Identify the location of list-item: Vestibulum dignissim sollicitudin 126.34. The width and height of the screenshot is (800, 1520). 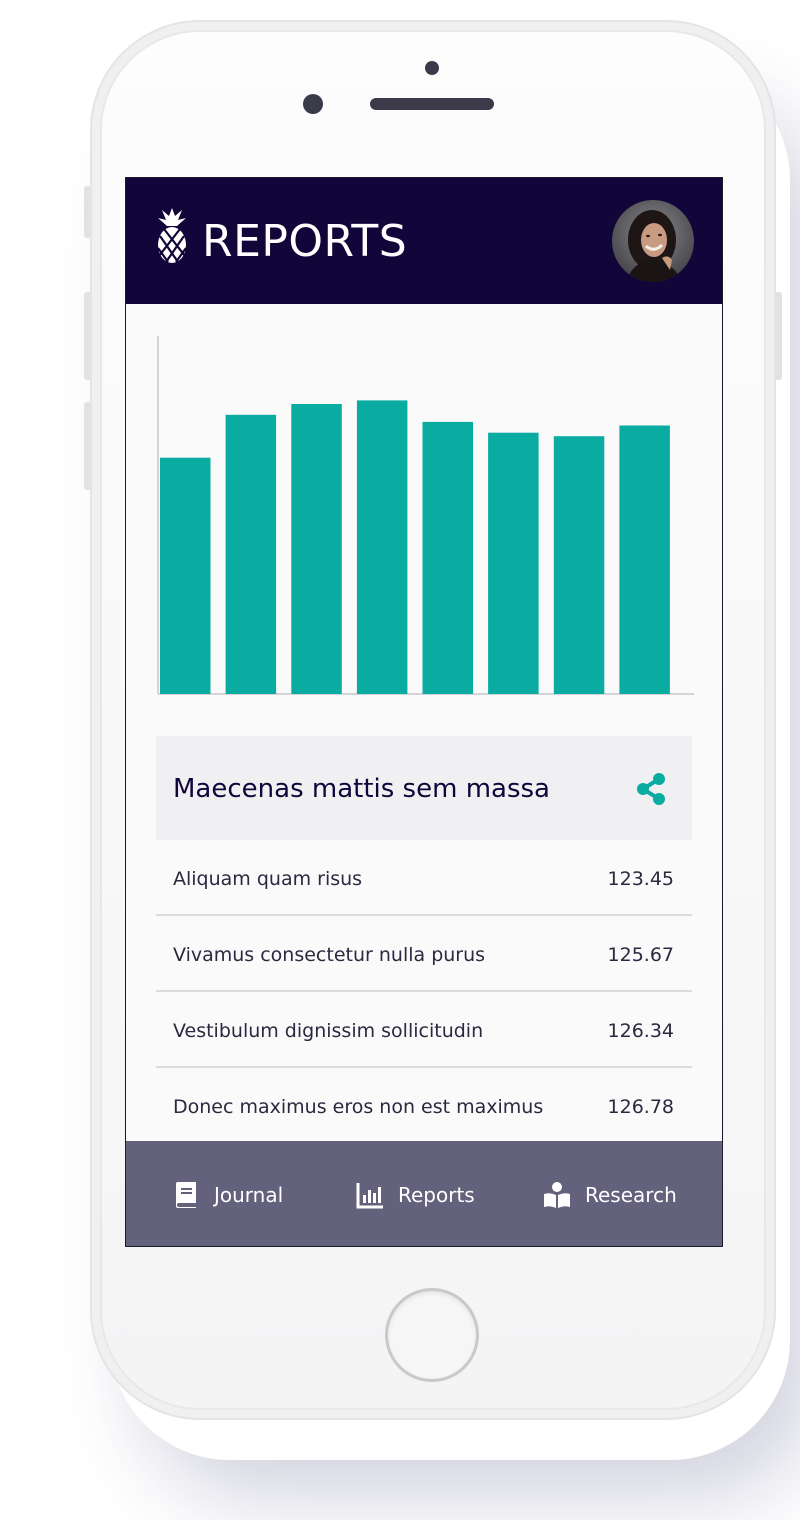
(424, 1030).